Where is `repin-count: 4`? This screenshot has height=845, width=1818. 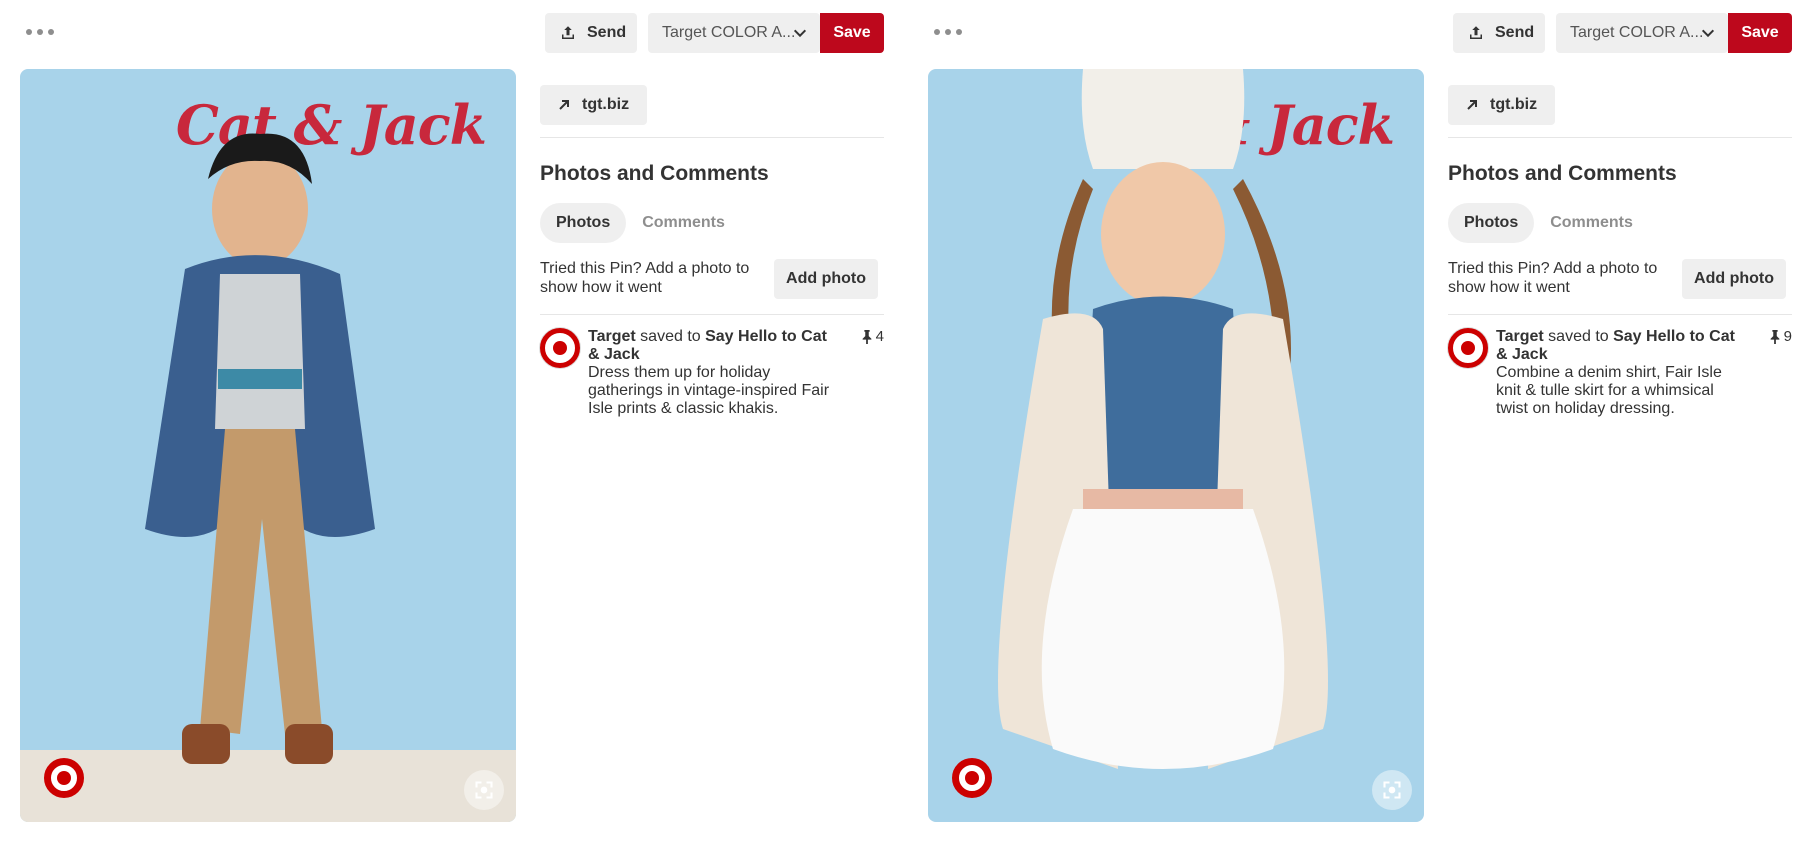 repin-count: 4 is located at coordinates (872, 336).